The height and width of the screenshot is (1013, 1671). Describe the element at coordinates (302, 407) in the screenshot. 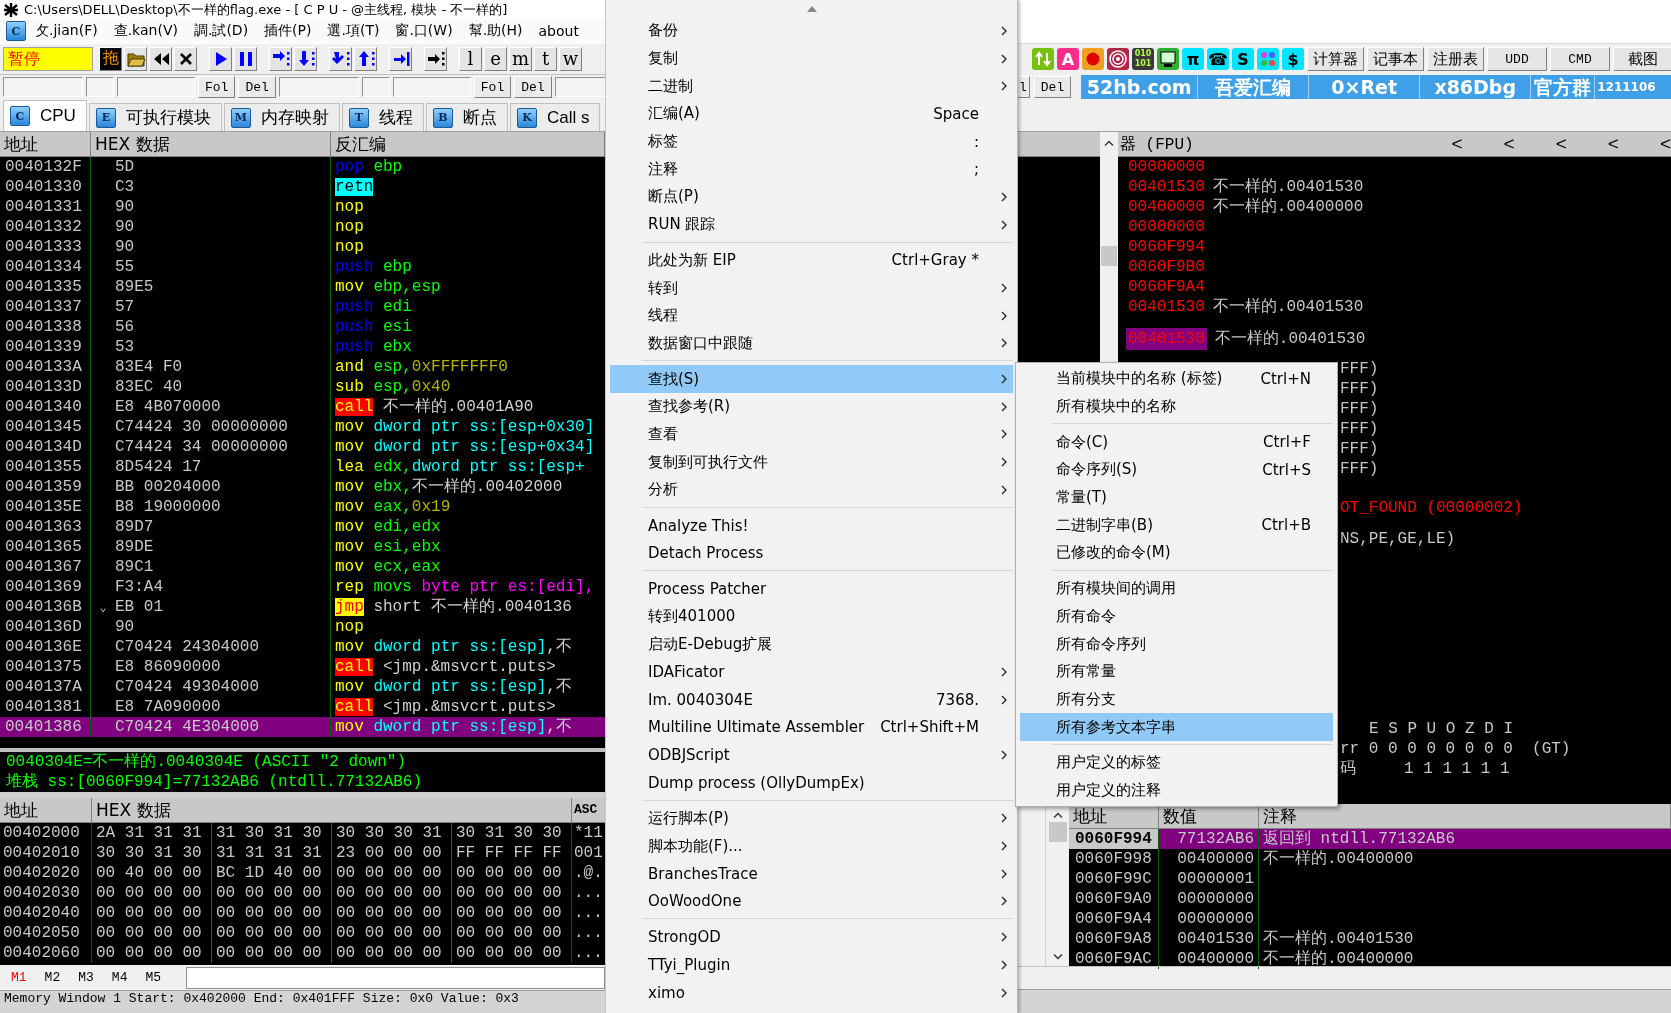

I see `code-row: 00401340 E8 4B070000 call 不一样的.00401A90` at that location.